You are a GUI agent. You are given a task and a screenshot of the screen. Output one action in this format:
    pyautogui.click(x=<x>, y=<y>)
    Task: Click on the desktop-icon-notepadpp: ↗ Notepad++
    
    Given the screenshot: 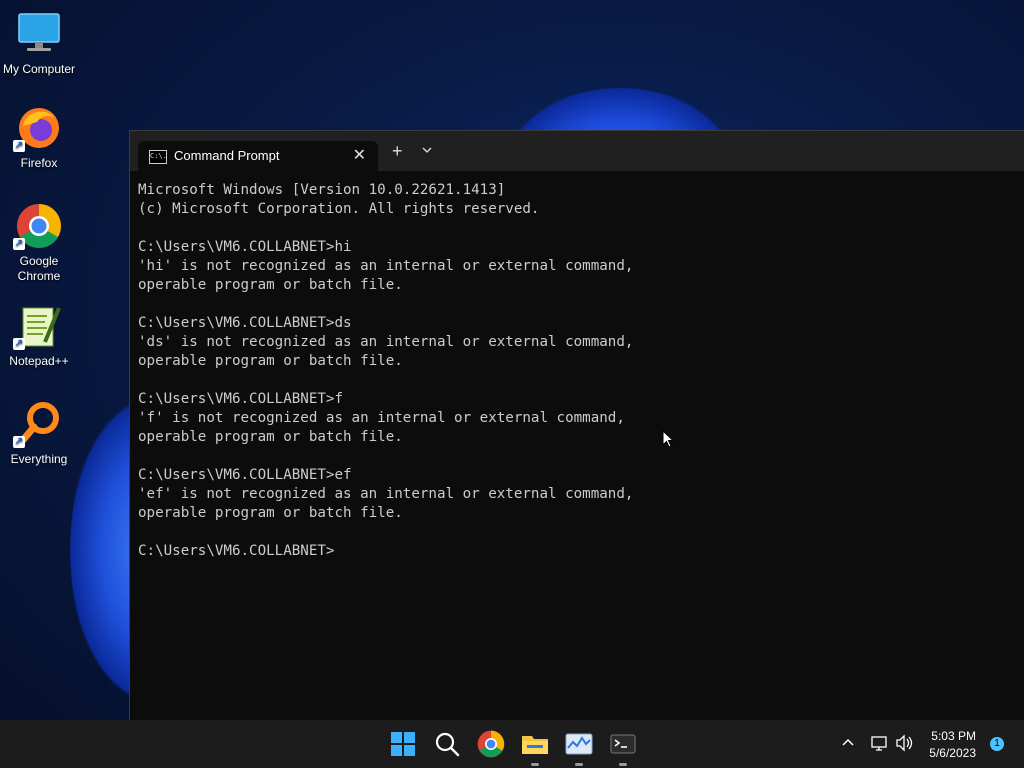 What is the action you would take?
    pyautogui.click(x=39, y=335)
    